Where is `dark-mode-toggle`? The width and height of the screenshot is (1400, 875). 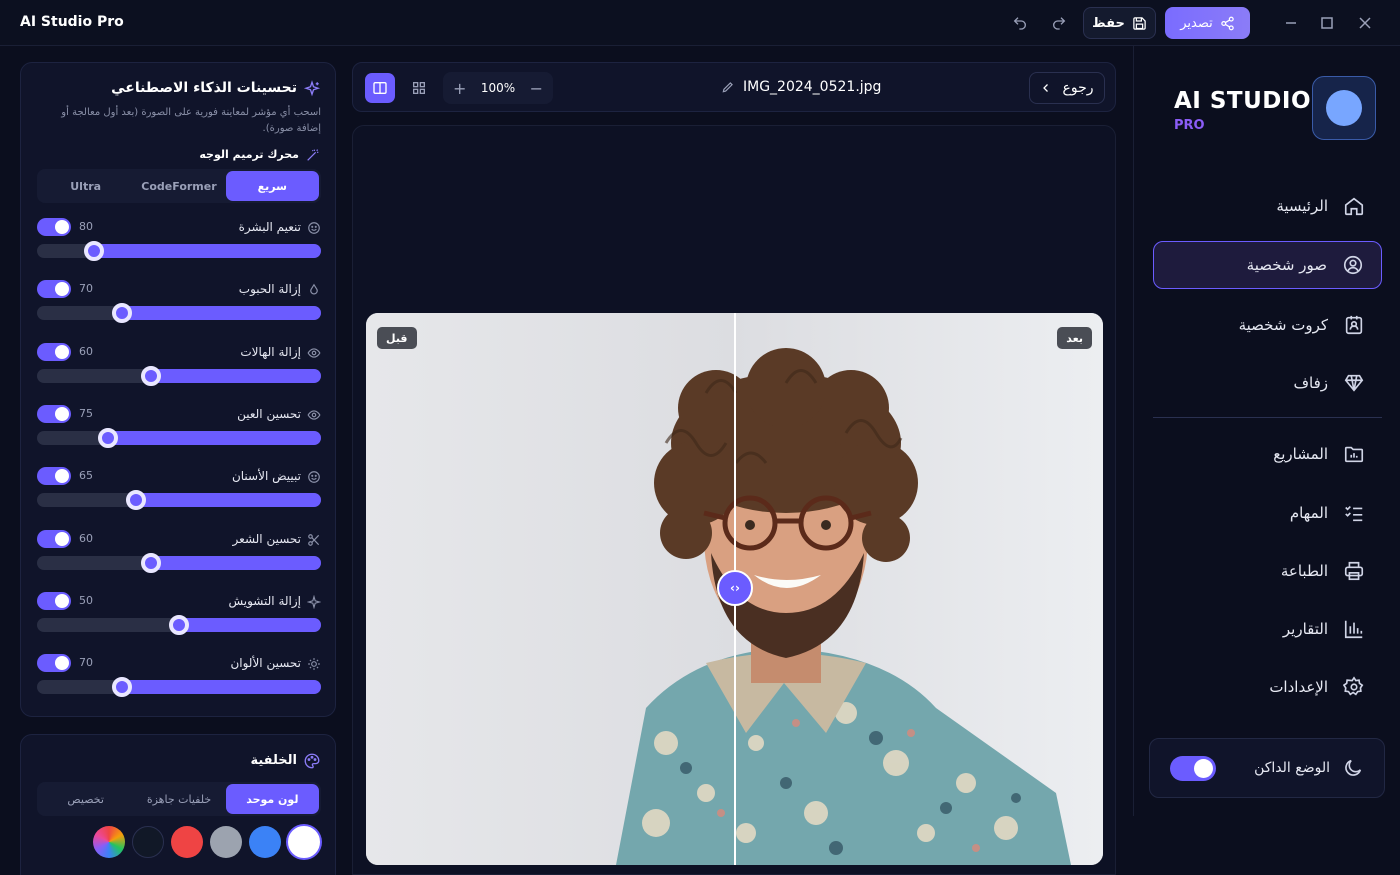
dark-mode-toggle is located at coordinates (1193, 768).